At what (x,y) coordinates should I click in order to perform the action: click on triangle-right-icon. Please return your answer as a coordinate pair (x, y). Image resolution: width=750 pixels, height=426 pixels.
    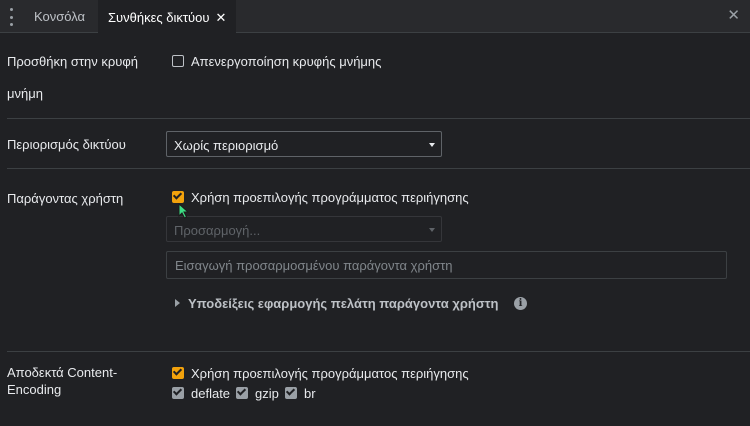
    Looking at the image, I should click on (177, 303).